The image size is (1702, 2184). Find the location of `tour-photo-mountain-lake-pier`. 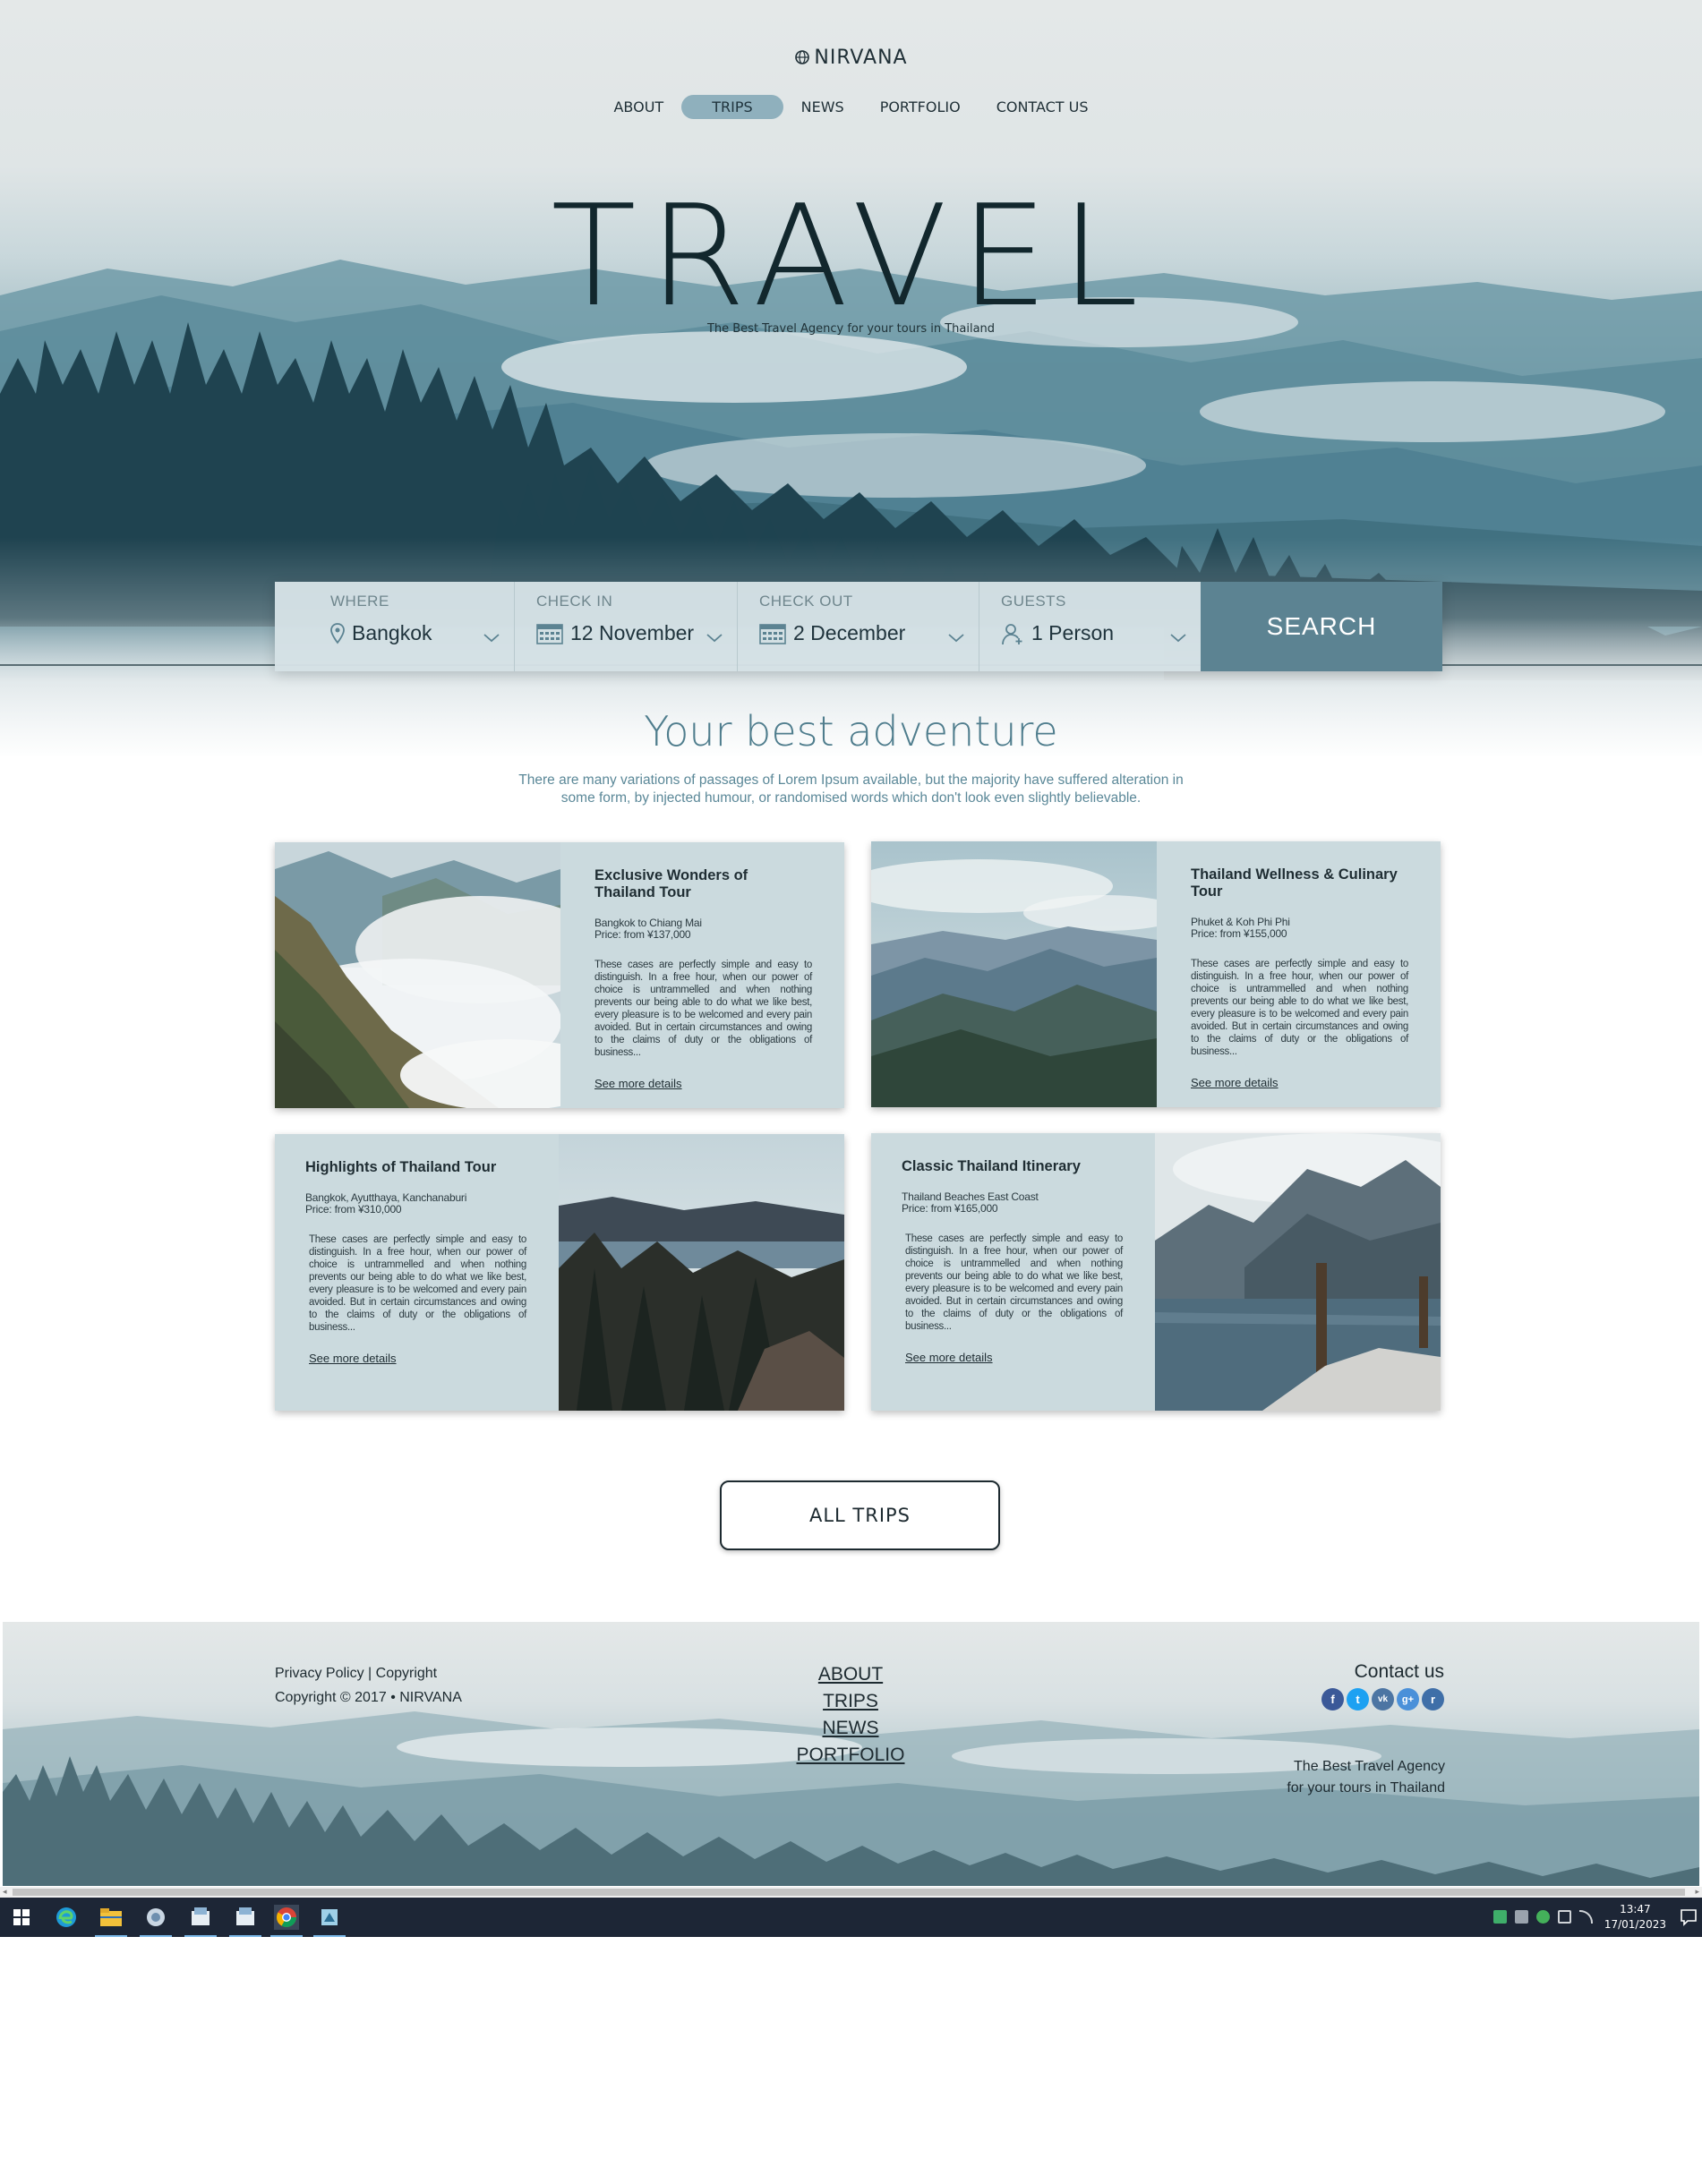

tour-photo-mountain-lake-pier is located at coordinates (1298, 1272).